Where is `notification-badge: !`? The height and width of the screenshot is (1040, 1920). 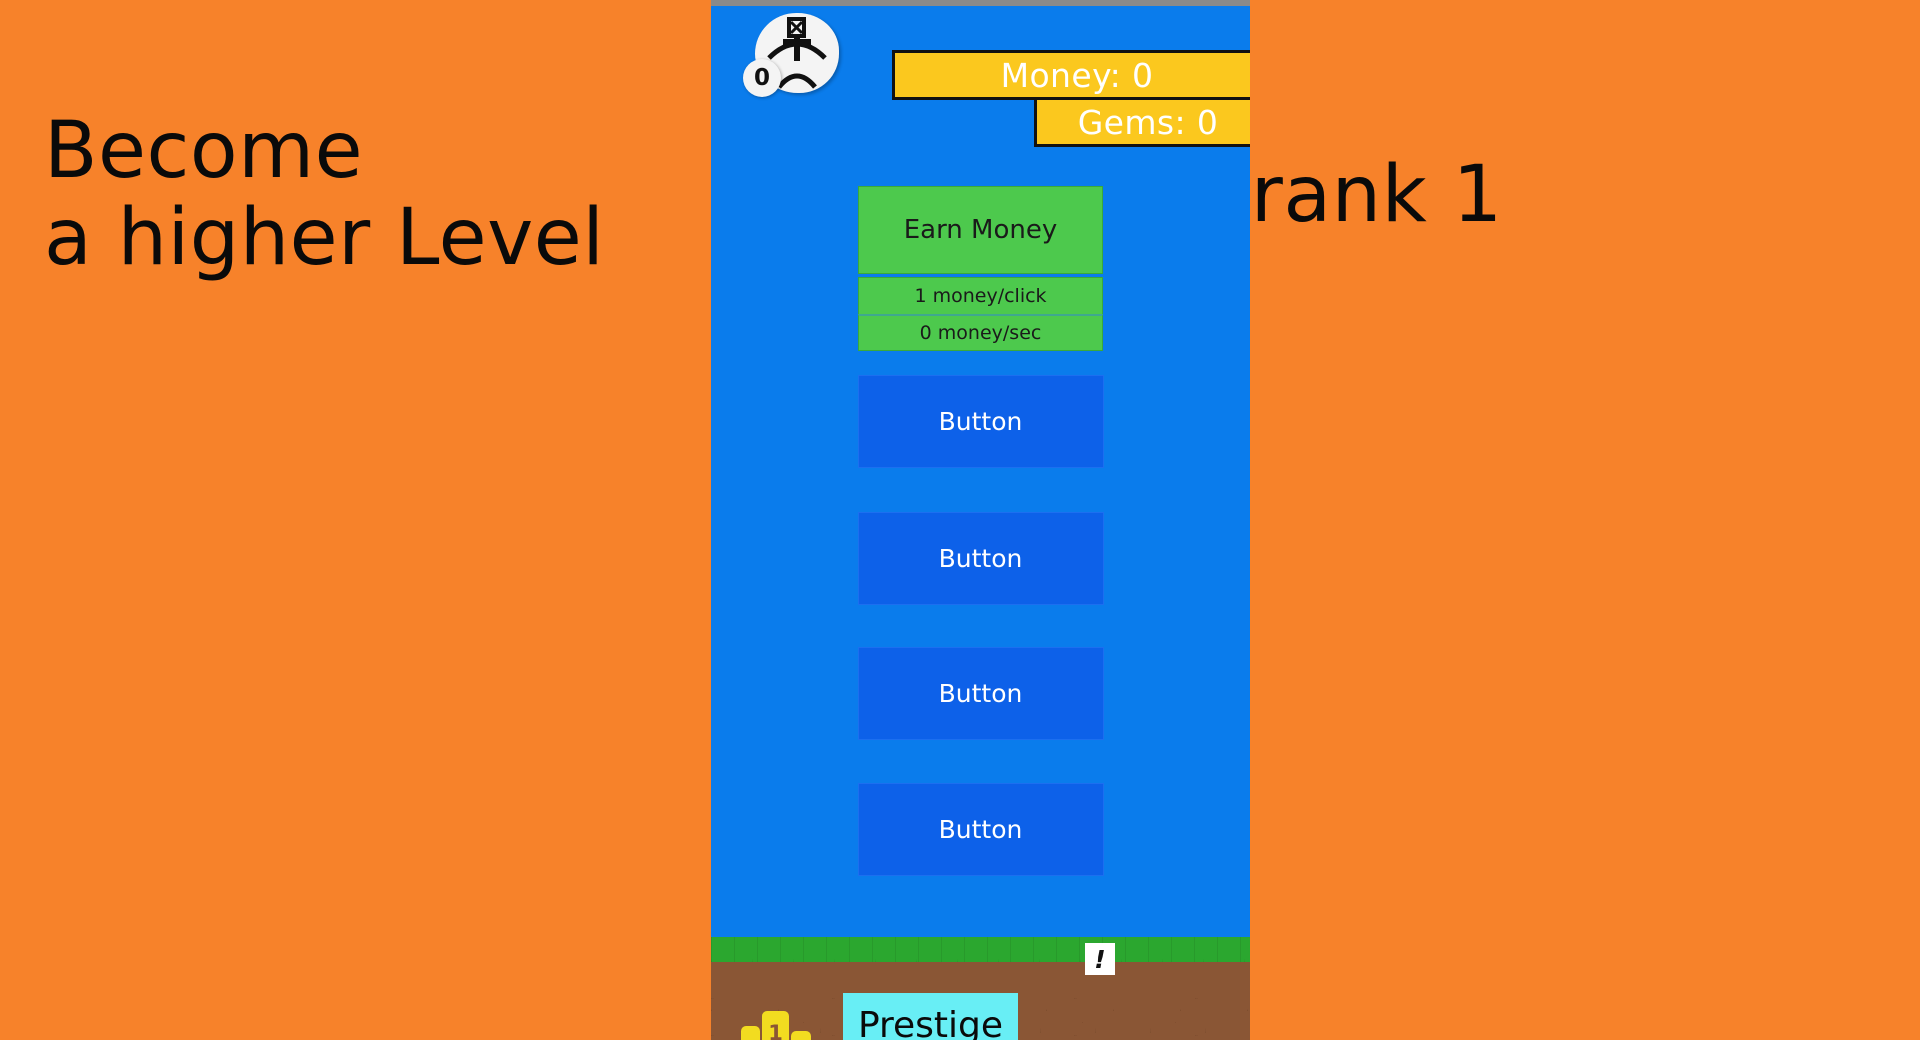 notification-badge: ! is located at coordinates (1100, 959).